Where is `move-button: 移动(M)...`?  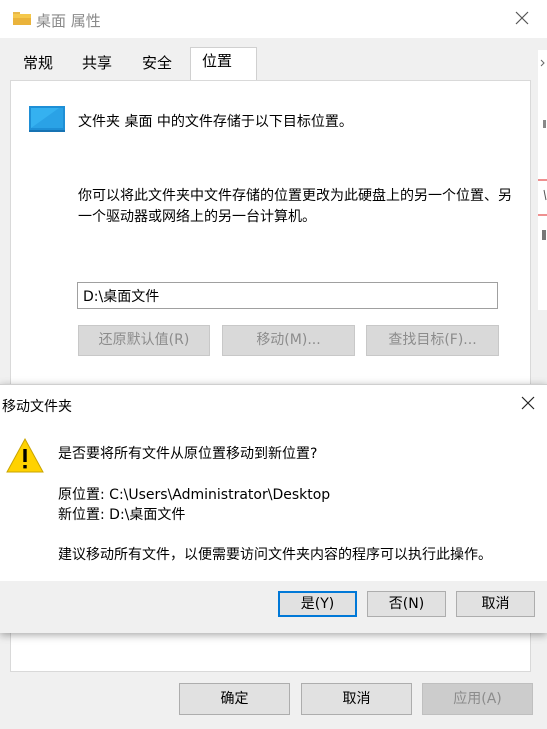 move-button: 移动(M)... is located at coordinates (288, 340).